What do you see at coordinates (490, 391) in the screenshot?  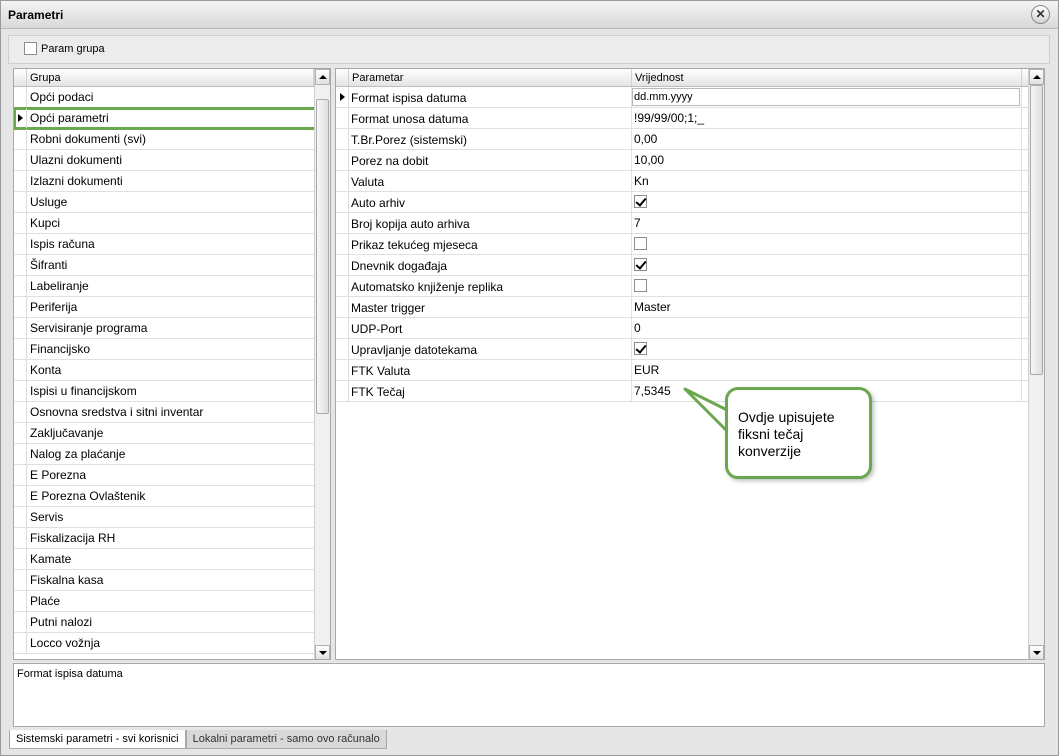 I see `parameter-name: FTK Tečaj` at bounding box center [490, 391].